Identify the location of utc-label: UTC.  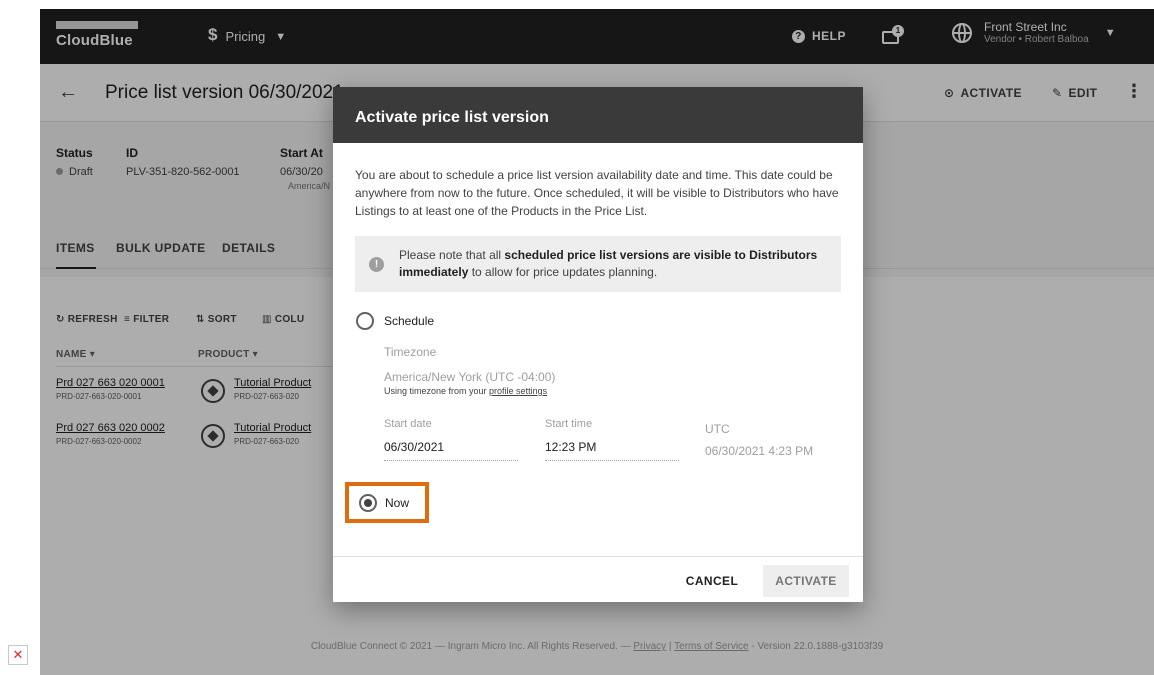
(717, 429).